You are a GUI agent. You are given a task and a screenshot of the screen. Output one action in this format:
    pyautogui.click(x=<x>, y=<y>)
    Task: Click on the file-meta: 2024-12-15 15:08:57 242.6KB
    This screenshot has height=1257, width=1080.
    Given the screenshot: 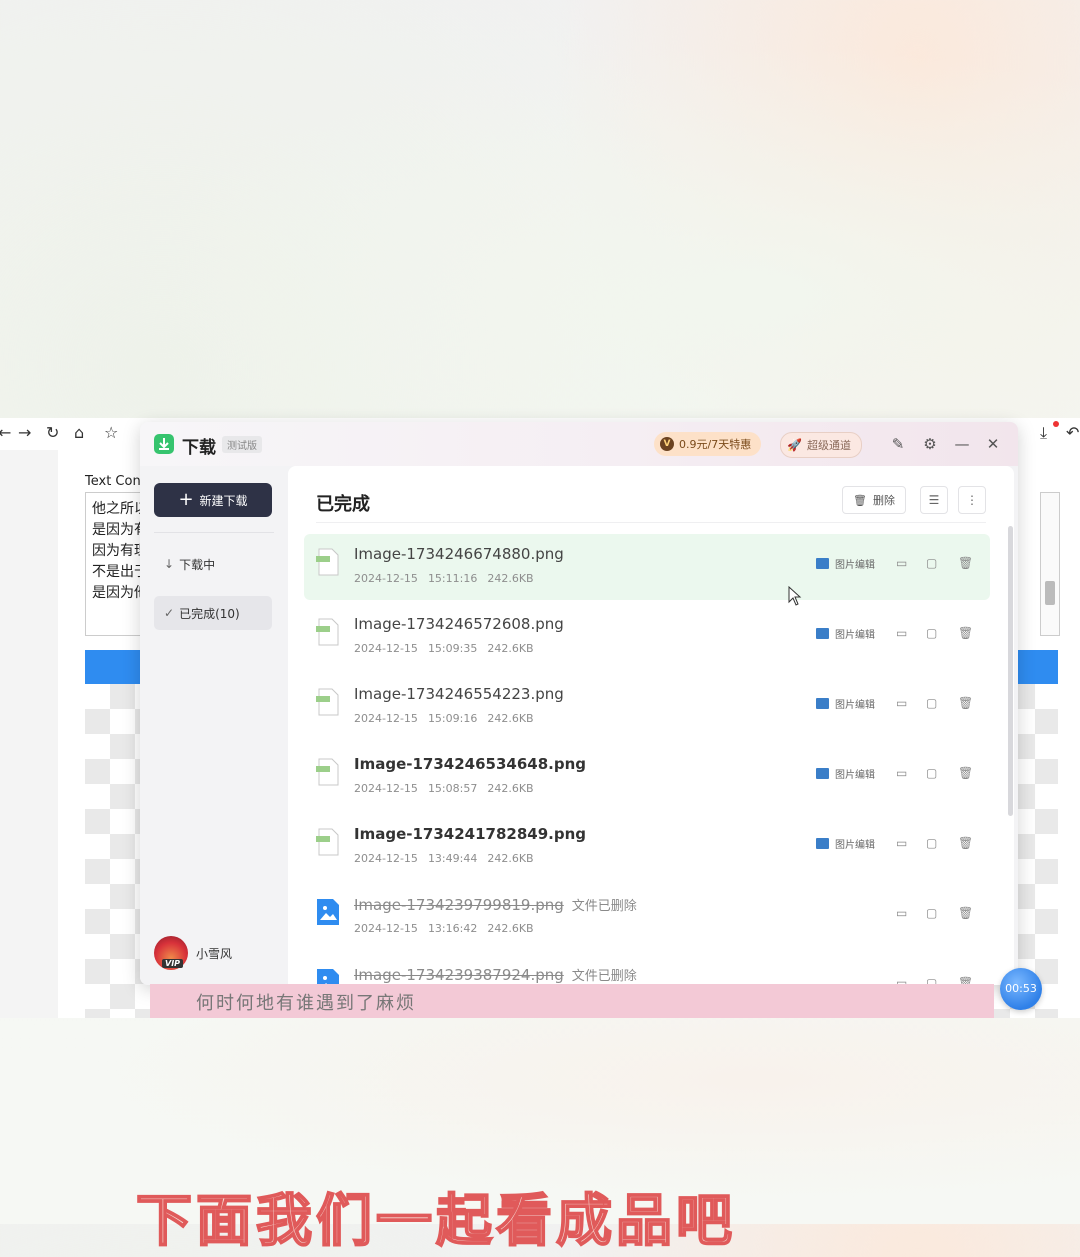 What is the action you would take?
    pyautogui.click(x=449, y=788)
    